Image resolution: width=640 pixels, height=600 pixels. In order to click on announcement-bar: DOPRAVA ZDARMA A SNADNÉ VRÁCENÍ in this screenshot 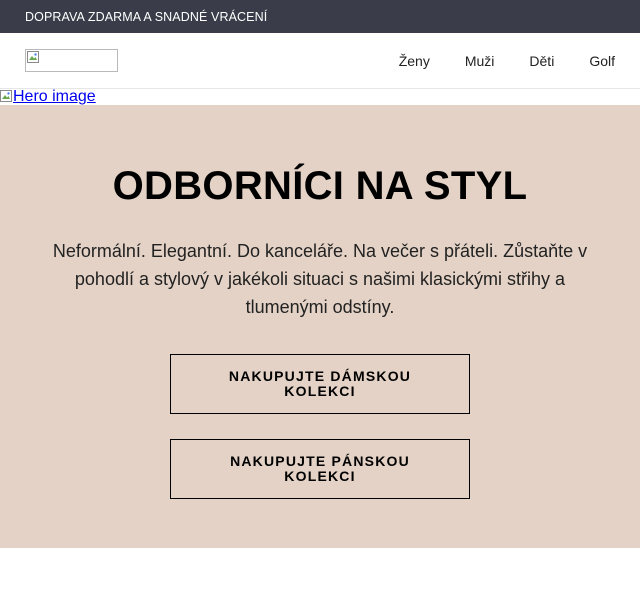, I will do `click(320, 16)`.